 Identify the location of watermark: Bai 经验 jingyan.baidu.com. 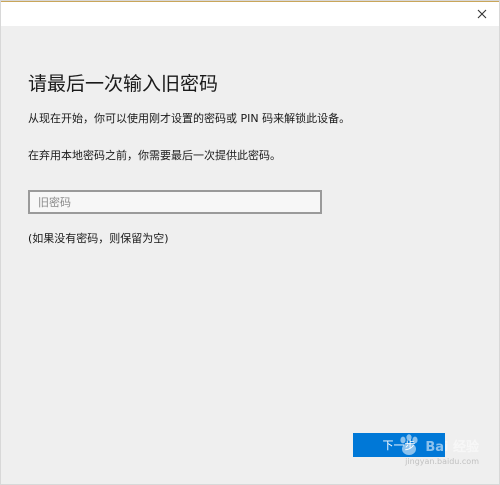
(438, 450).